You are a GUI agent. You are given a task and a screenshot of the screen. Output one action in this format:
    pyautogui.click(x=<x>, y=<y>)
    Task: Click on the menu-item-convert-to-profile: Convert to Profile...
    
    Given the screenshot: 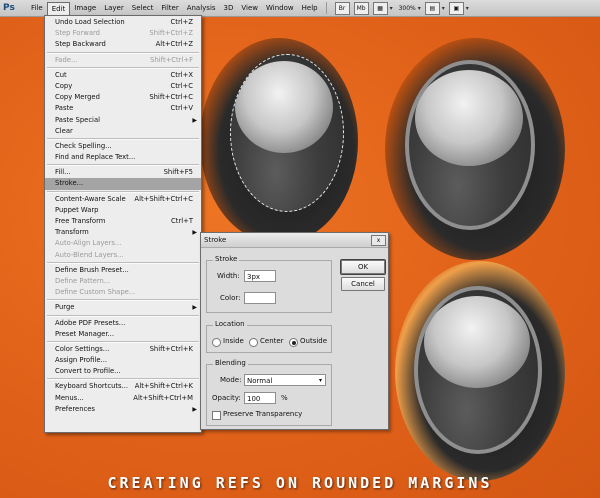 What is the action you would take?
    pyautogui.click(x=123, y=371)
    